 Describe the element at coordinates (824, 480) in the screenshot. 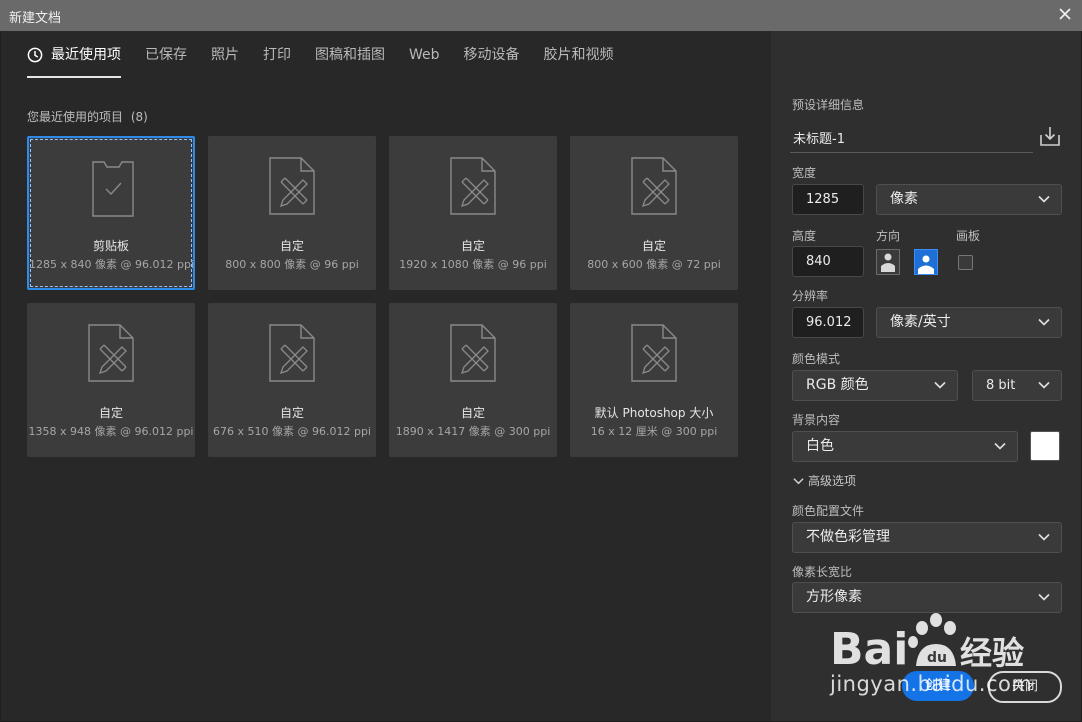

I see `advanced-options-toggle: 高级选项` at that location.